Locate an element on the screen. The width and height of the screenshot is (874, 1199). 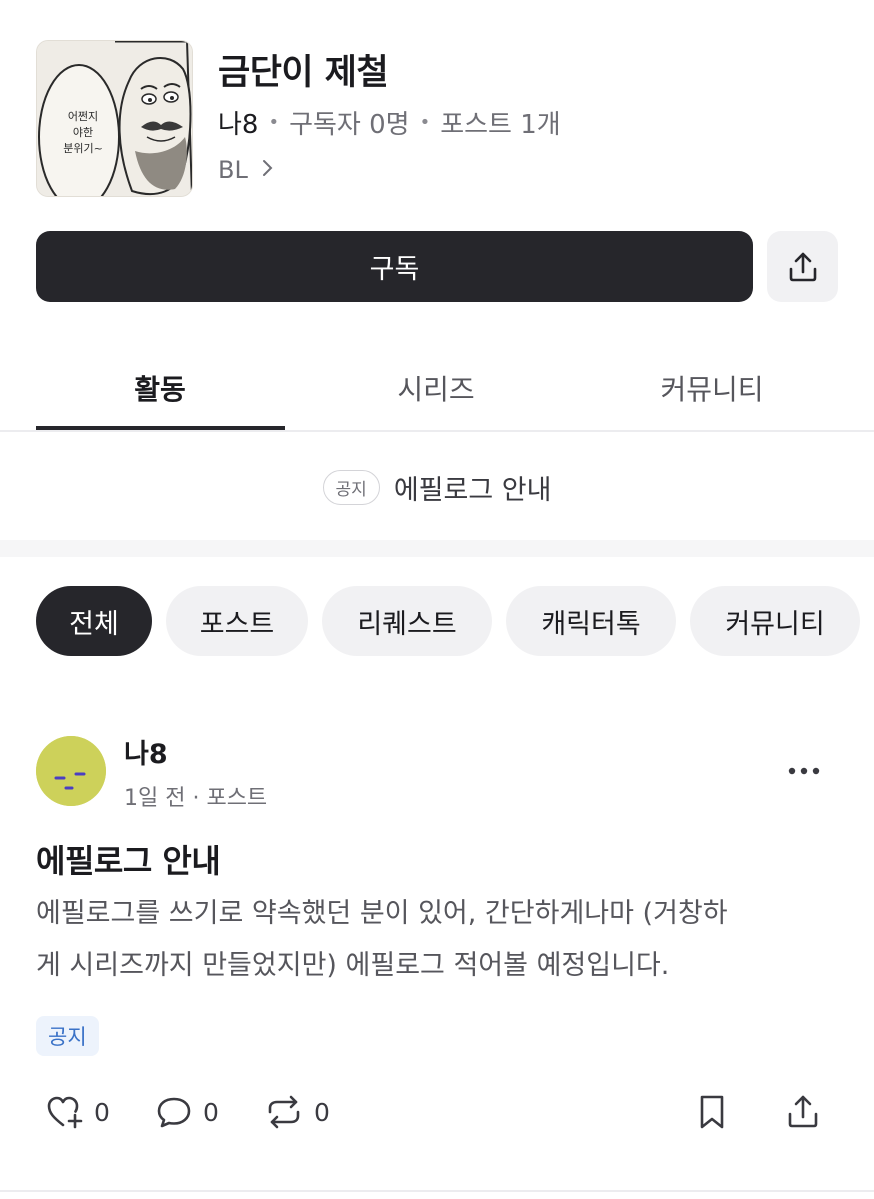
post-body-line: 에필로그를 쓰기로 약속했던 분이 있어, 간단하게나마 (거창하 is located at coordinates (382, 913).